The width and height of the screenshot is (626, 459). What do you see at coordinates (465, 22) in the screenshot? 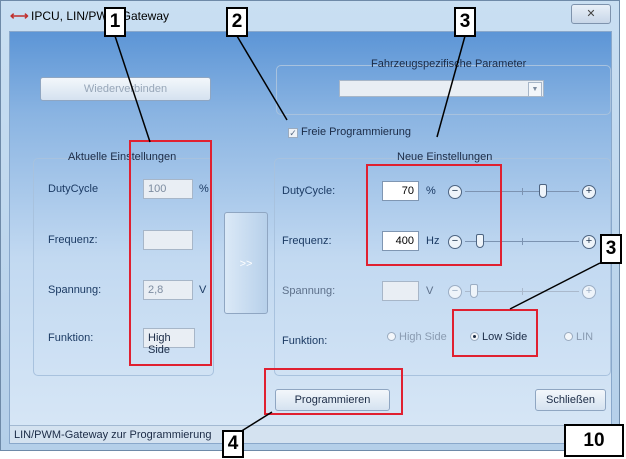
I see `callout-3-top: 3` at bounding box center [465, 22].